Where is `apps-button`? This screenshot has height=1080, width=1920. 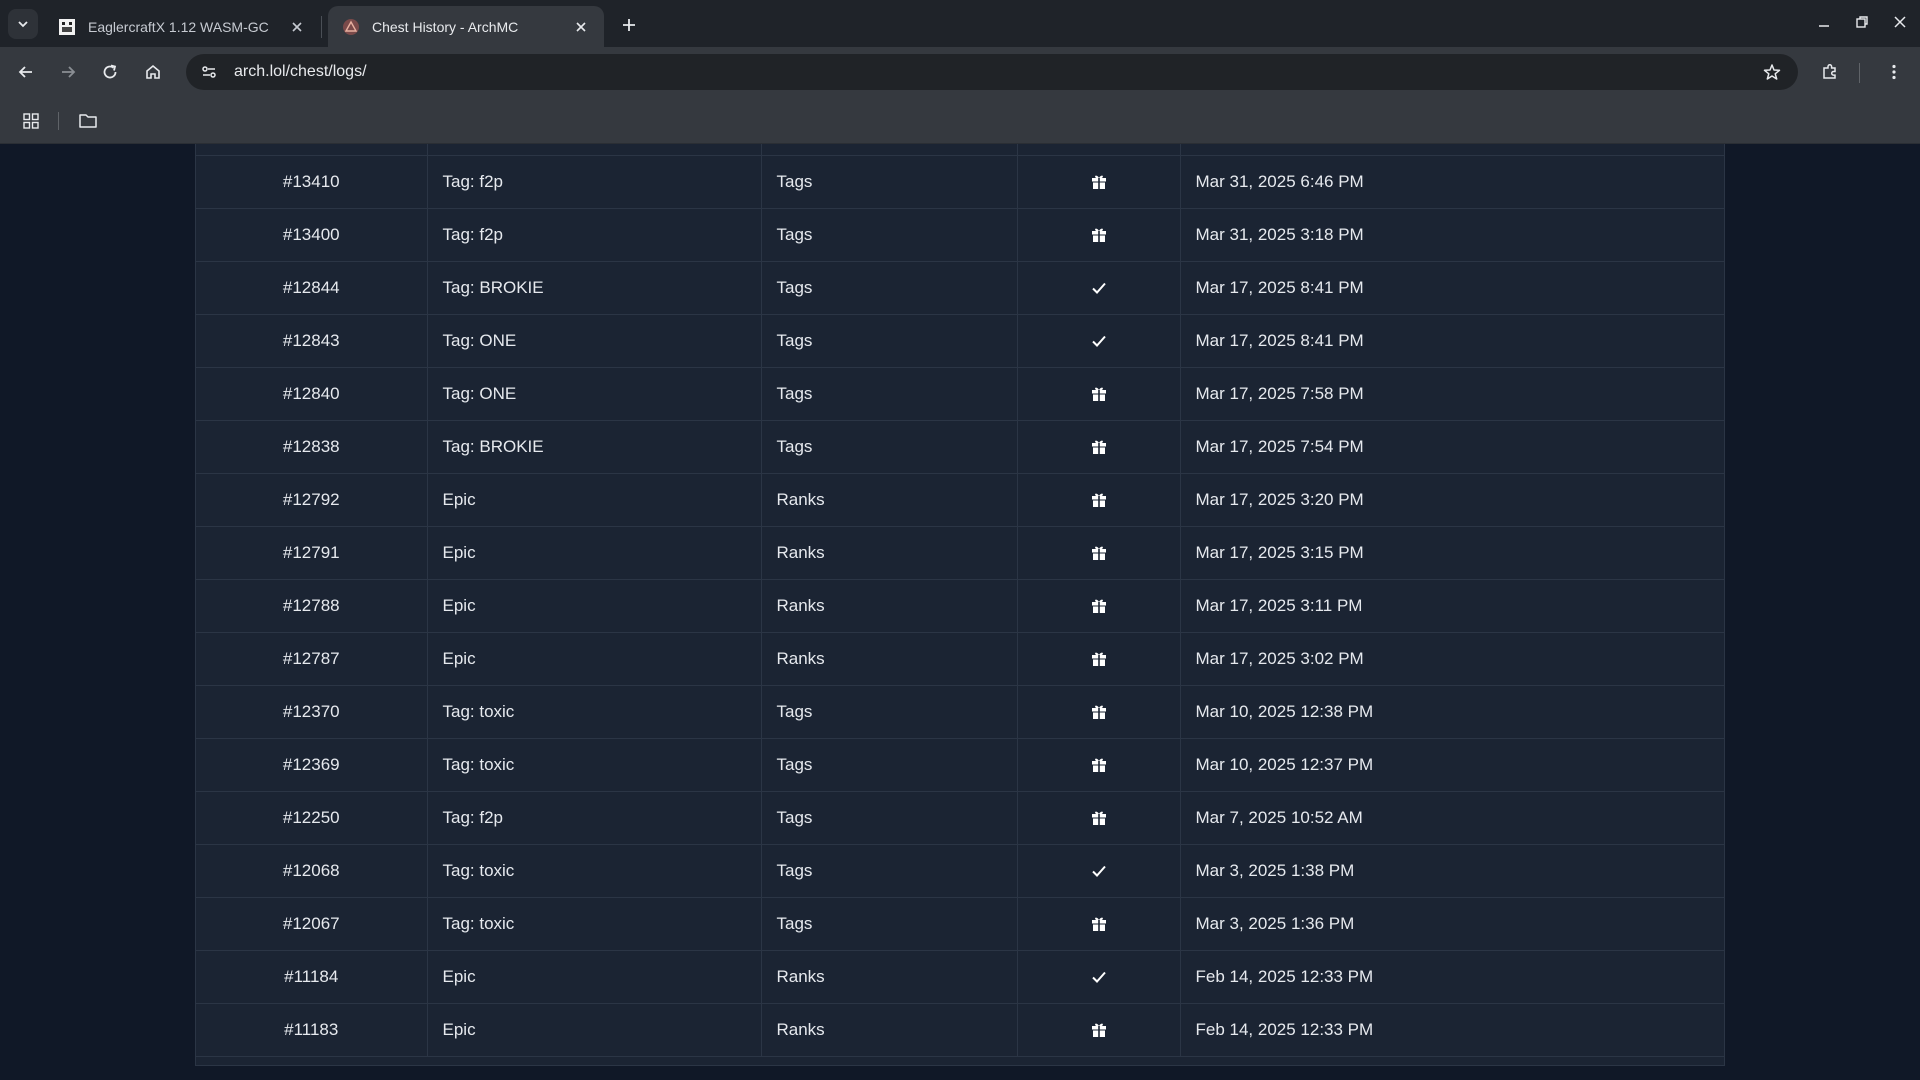 apps-button is located at coordinates (31, 121).